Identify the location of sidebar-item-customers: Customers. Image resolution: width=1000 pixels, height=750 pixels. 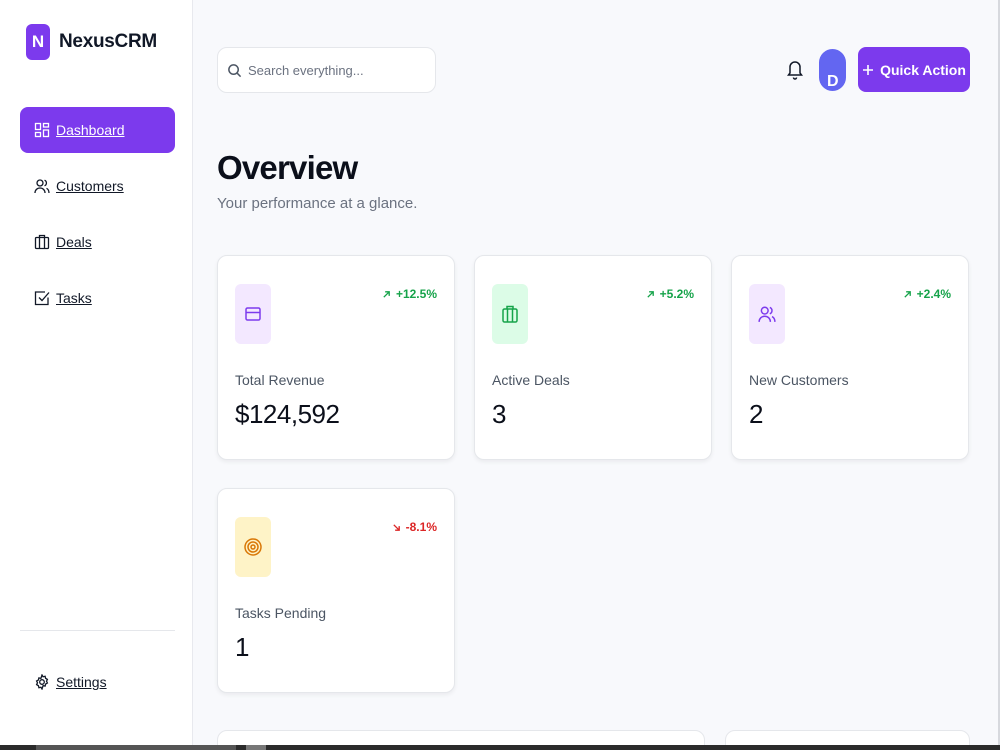
(97, 186).